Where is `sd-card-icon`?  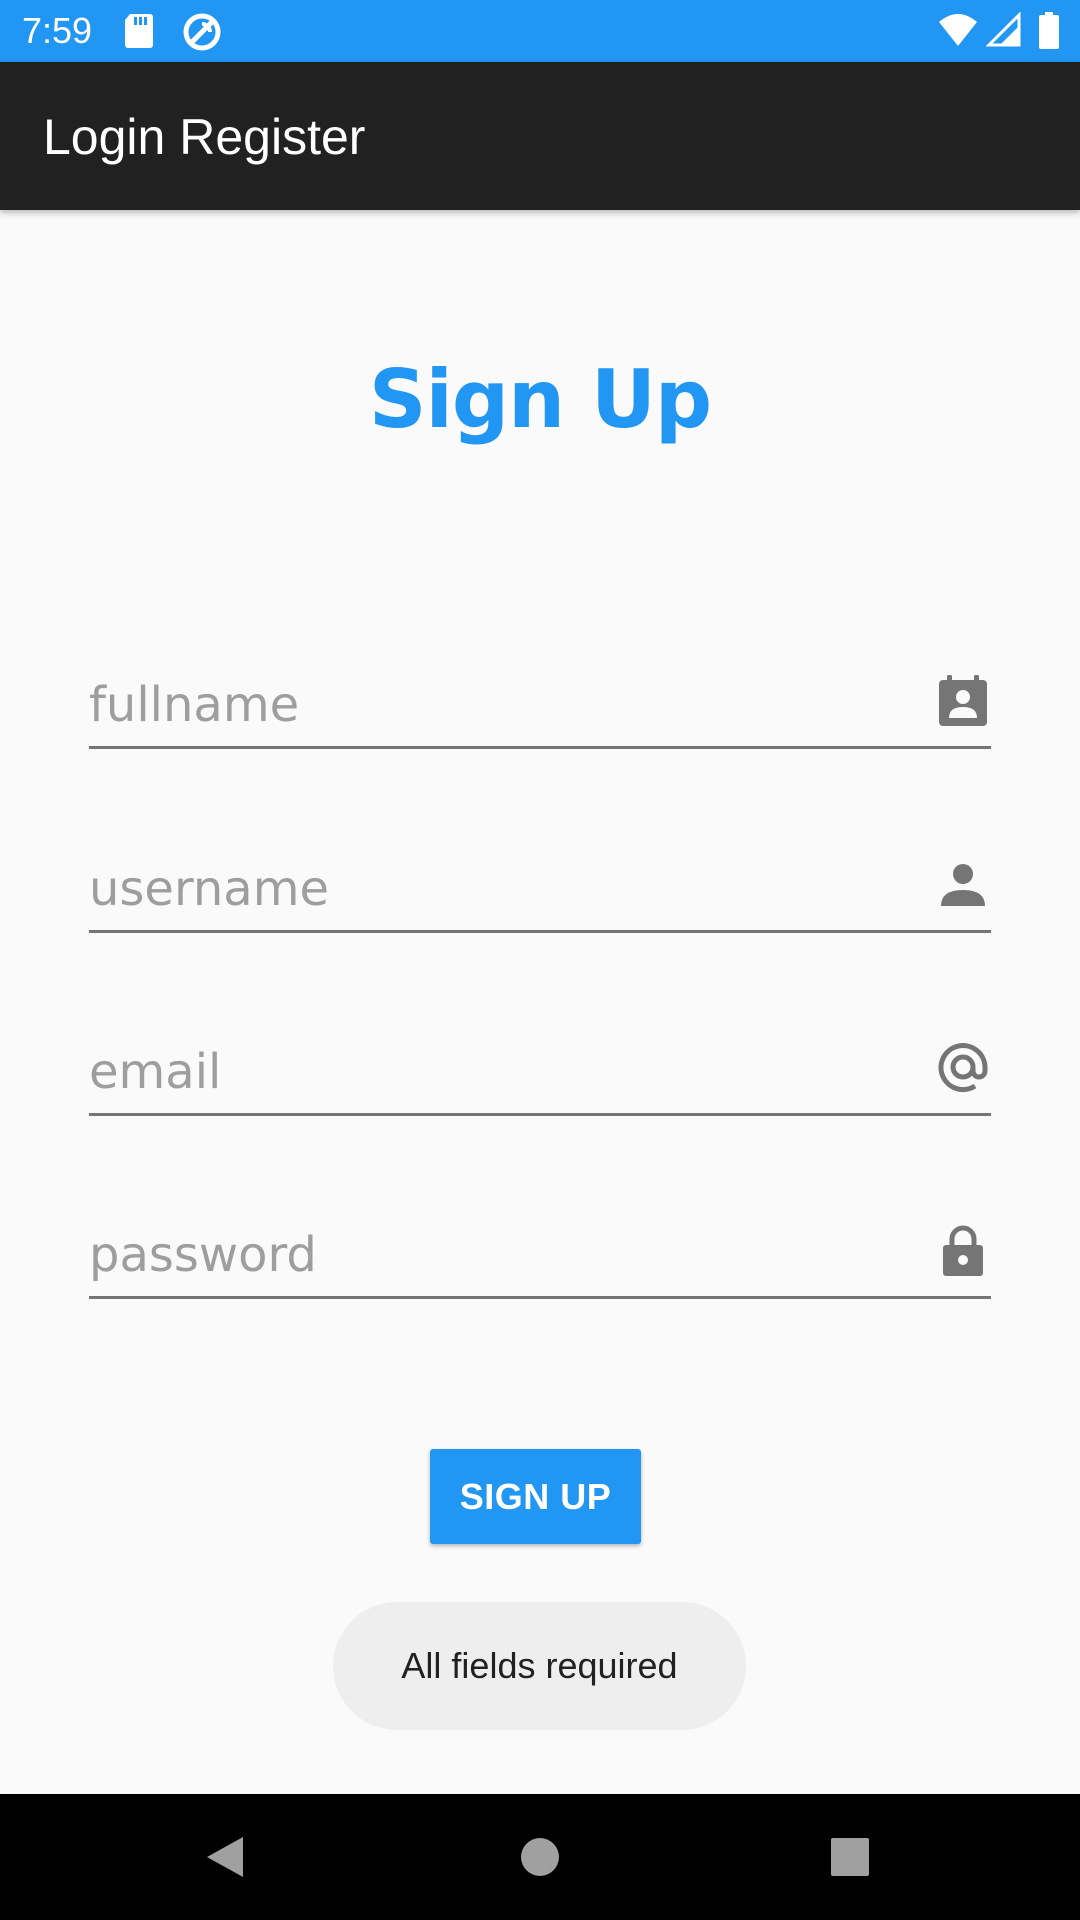 sd-card-icon is located at coordinates (139, 31).